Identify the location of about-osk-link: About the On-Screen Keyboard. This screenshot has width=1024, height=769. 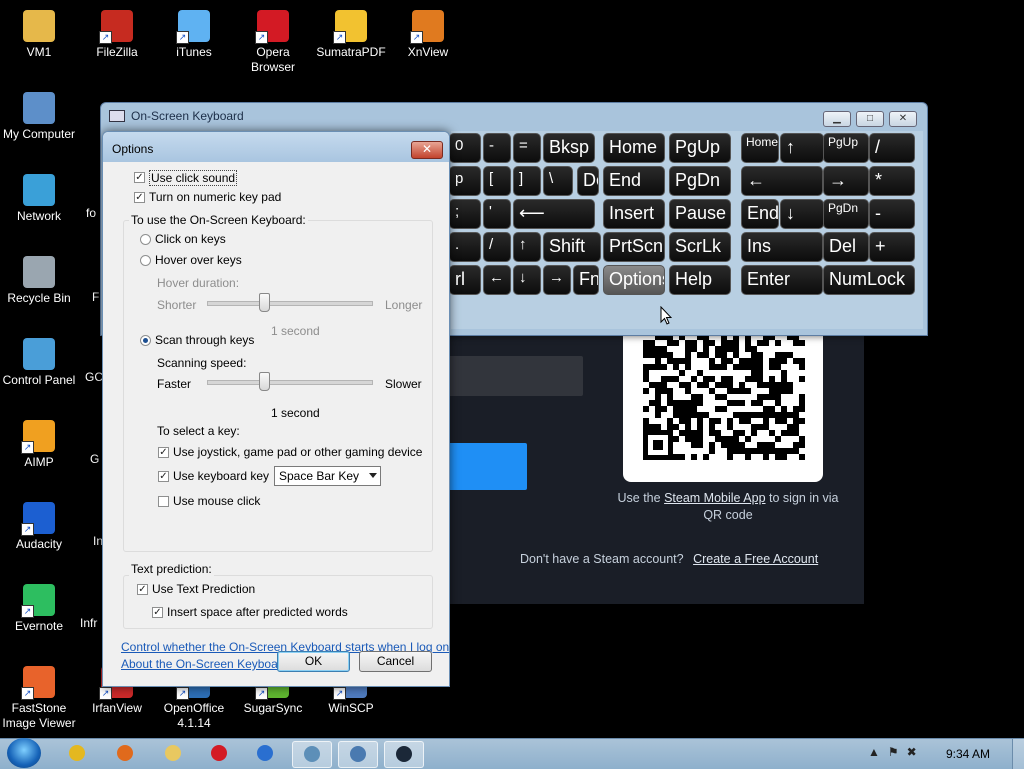
(204, 664).